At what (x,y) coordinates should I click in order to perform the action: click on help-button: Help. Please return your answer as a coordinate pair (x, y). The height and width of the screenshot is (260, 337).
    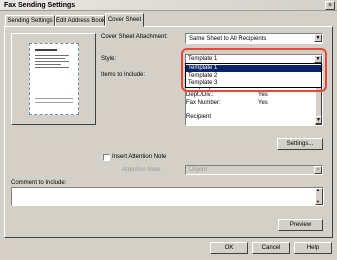
    Looking at the image, I should click on (313, 248).